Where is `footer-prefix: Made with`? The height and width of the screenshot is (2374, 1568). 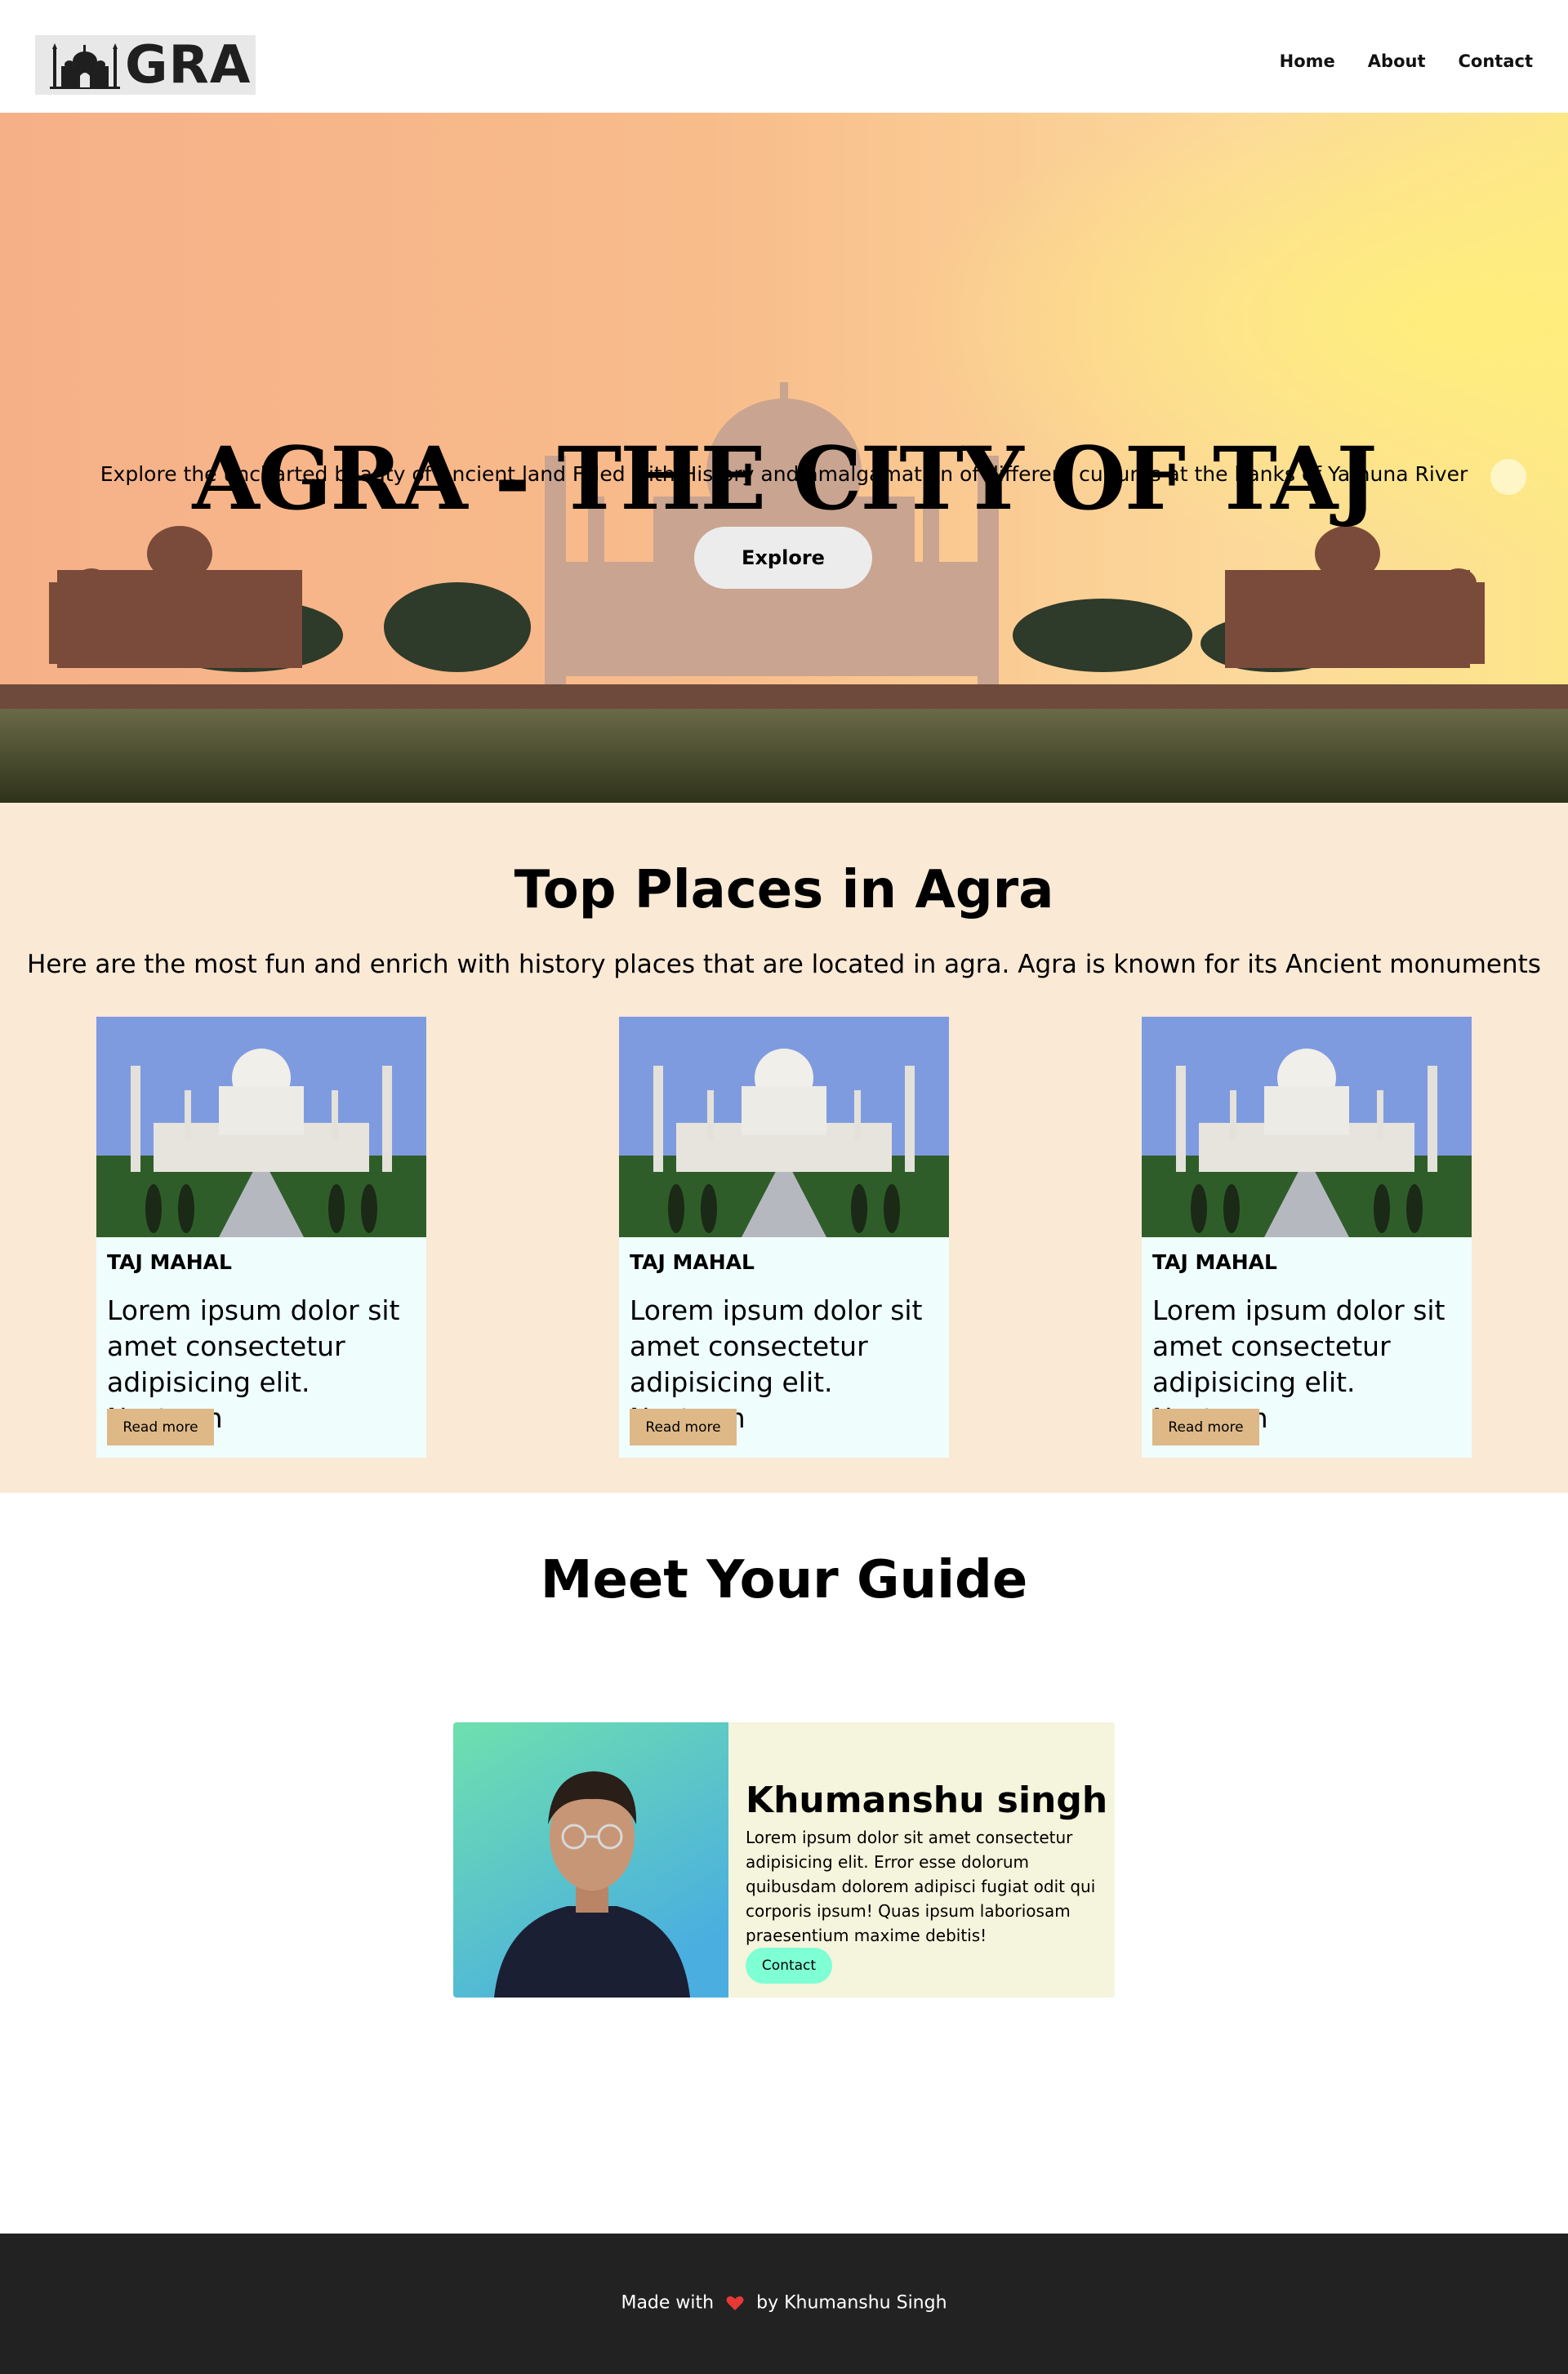
footer-prefix: Made with is located at coordinates (668, 2303).